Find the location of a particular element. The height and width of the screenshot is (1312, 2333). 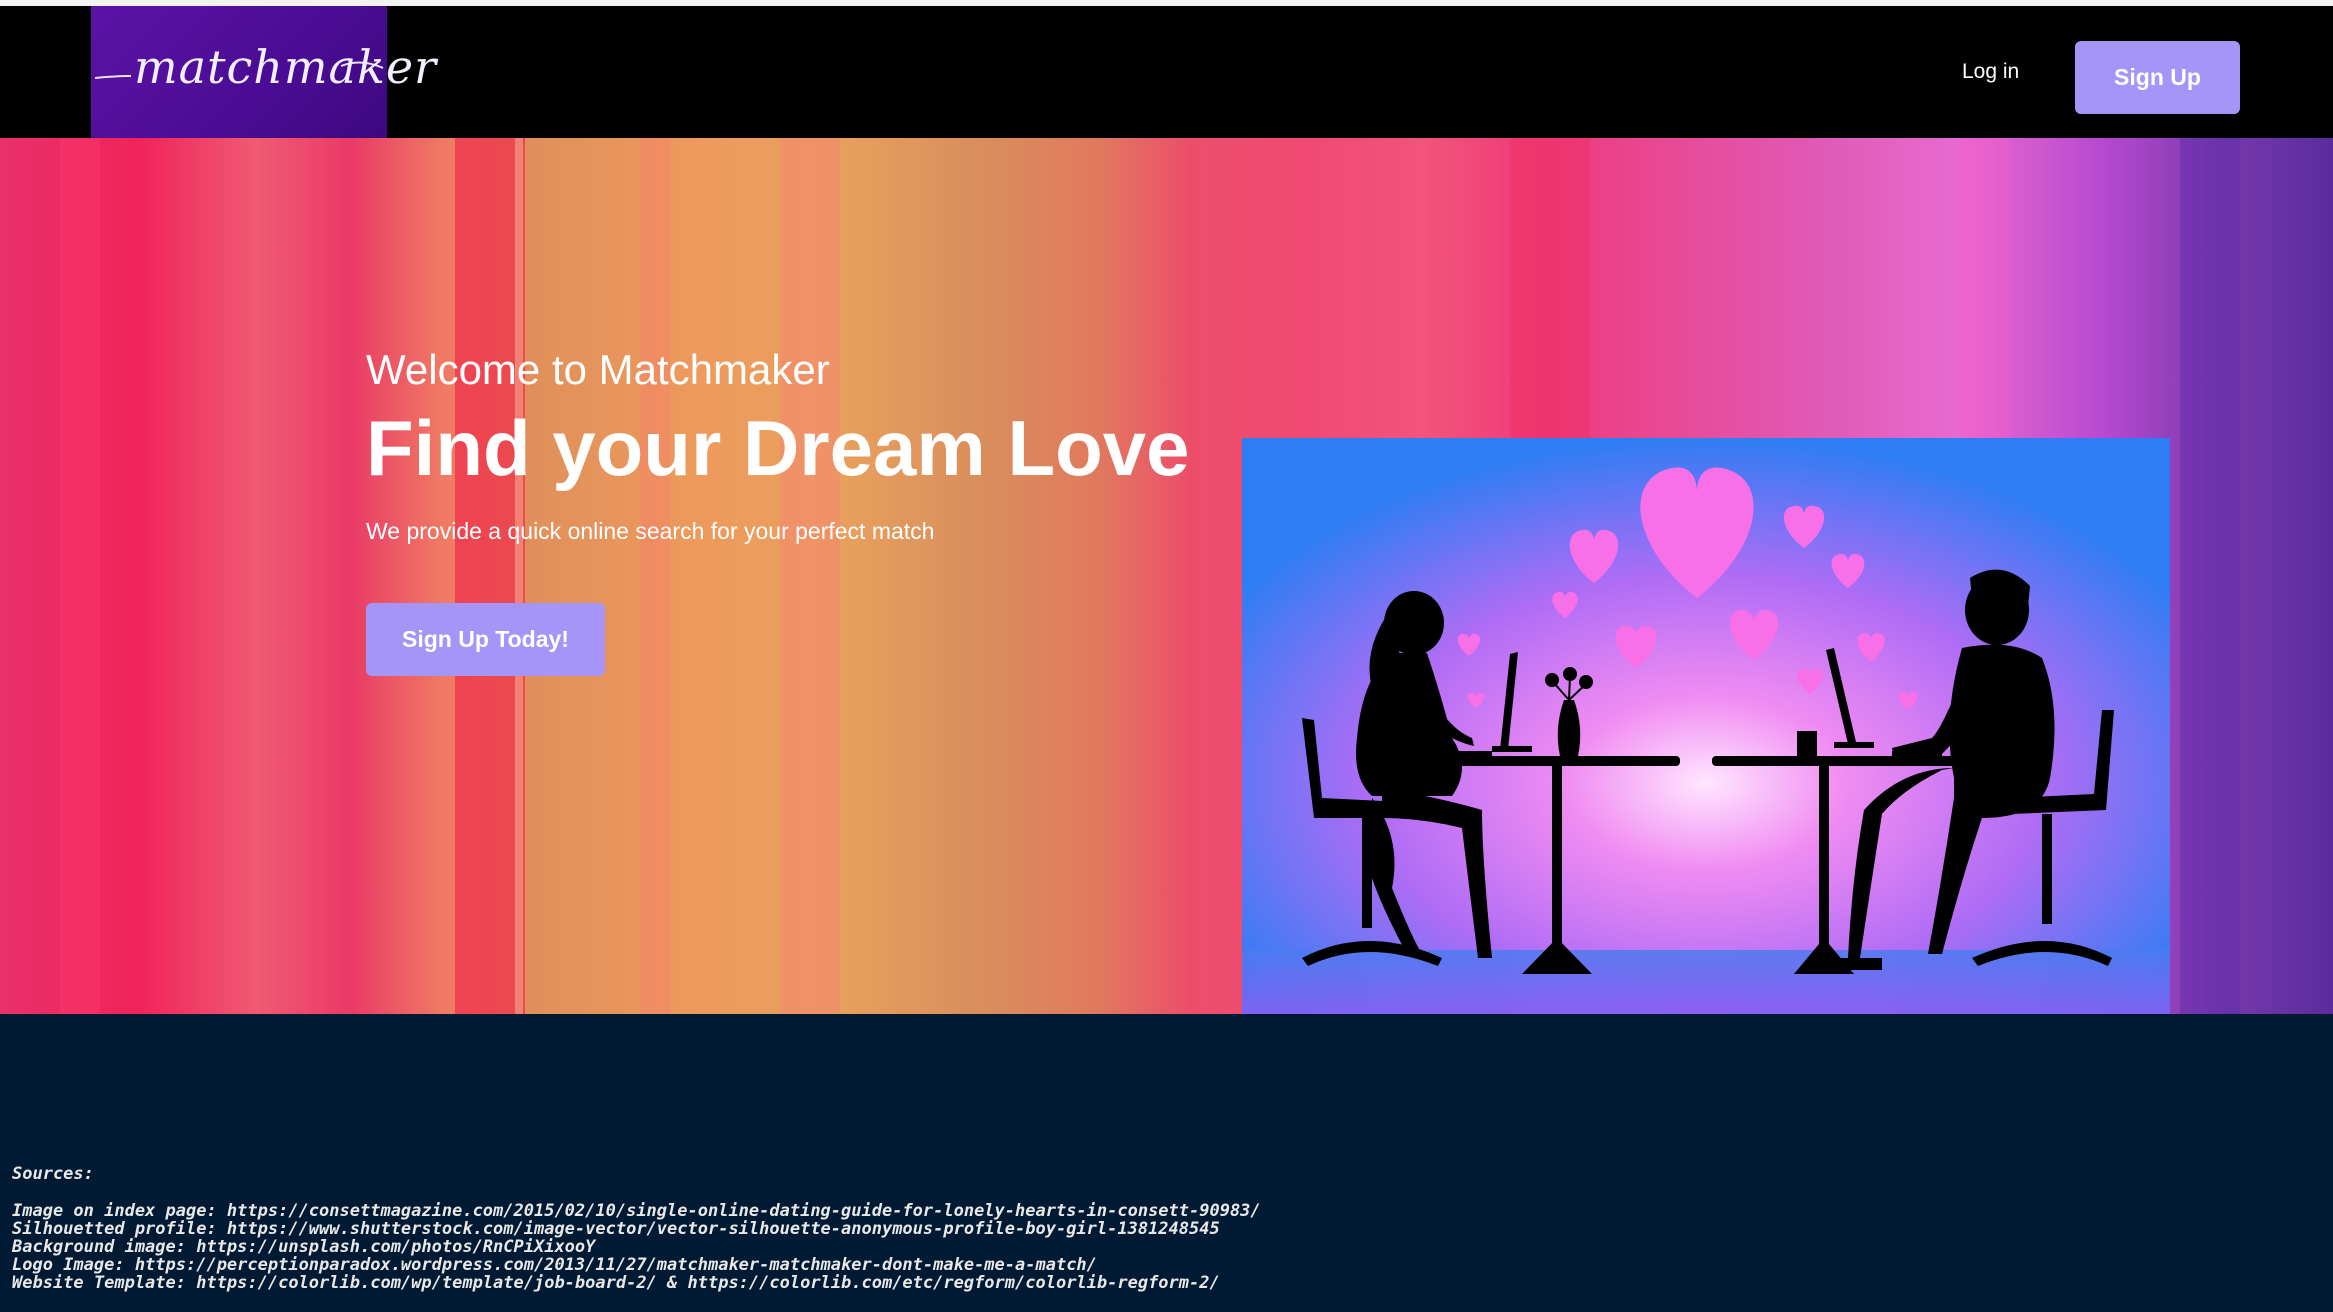

signup-button: Sign Up is located at coordinates (2157, 77).